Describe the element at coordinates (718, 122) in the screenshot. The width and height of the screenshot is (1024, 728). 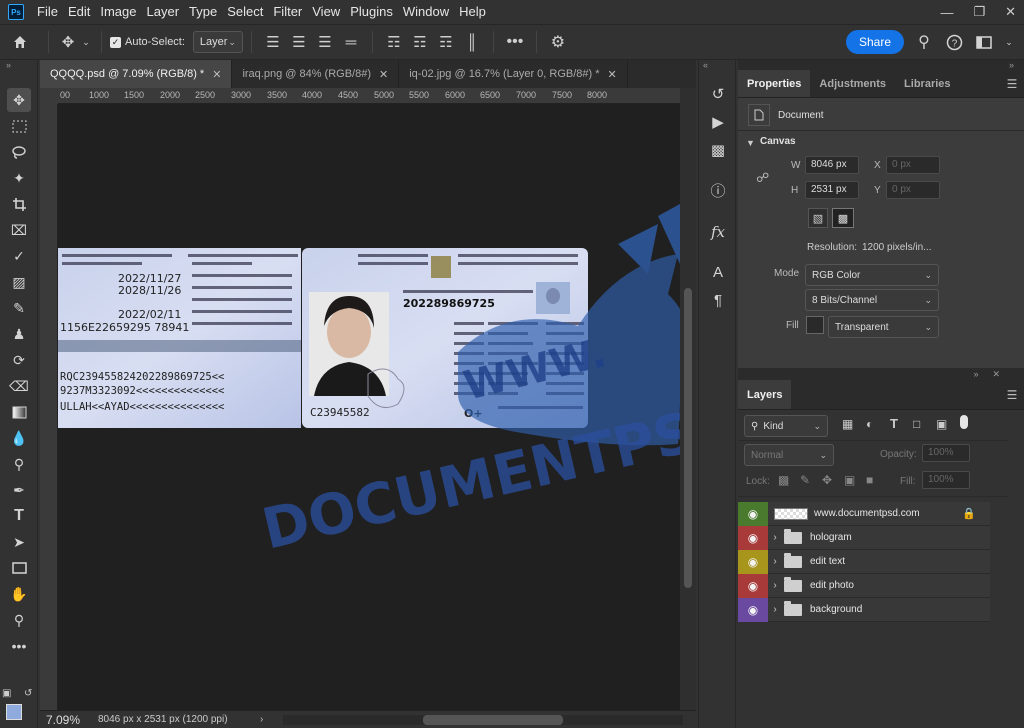
I see `play-actions-icon: ▶` at that location.